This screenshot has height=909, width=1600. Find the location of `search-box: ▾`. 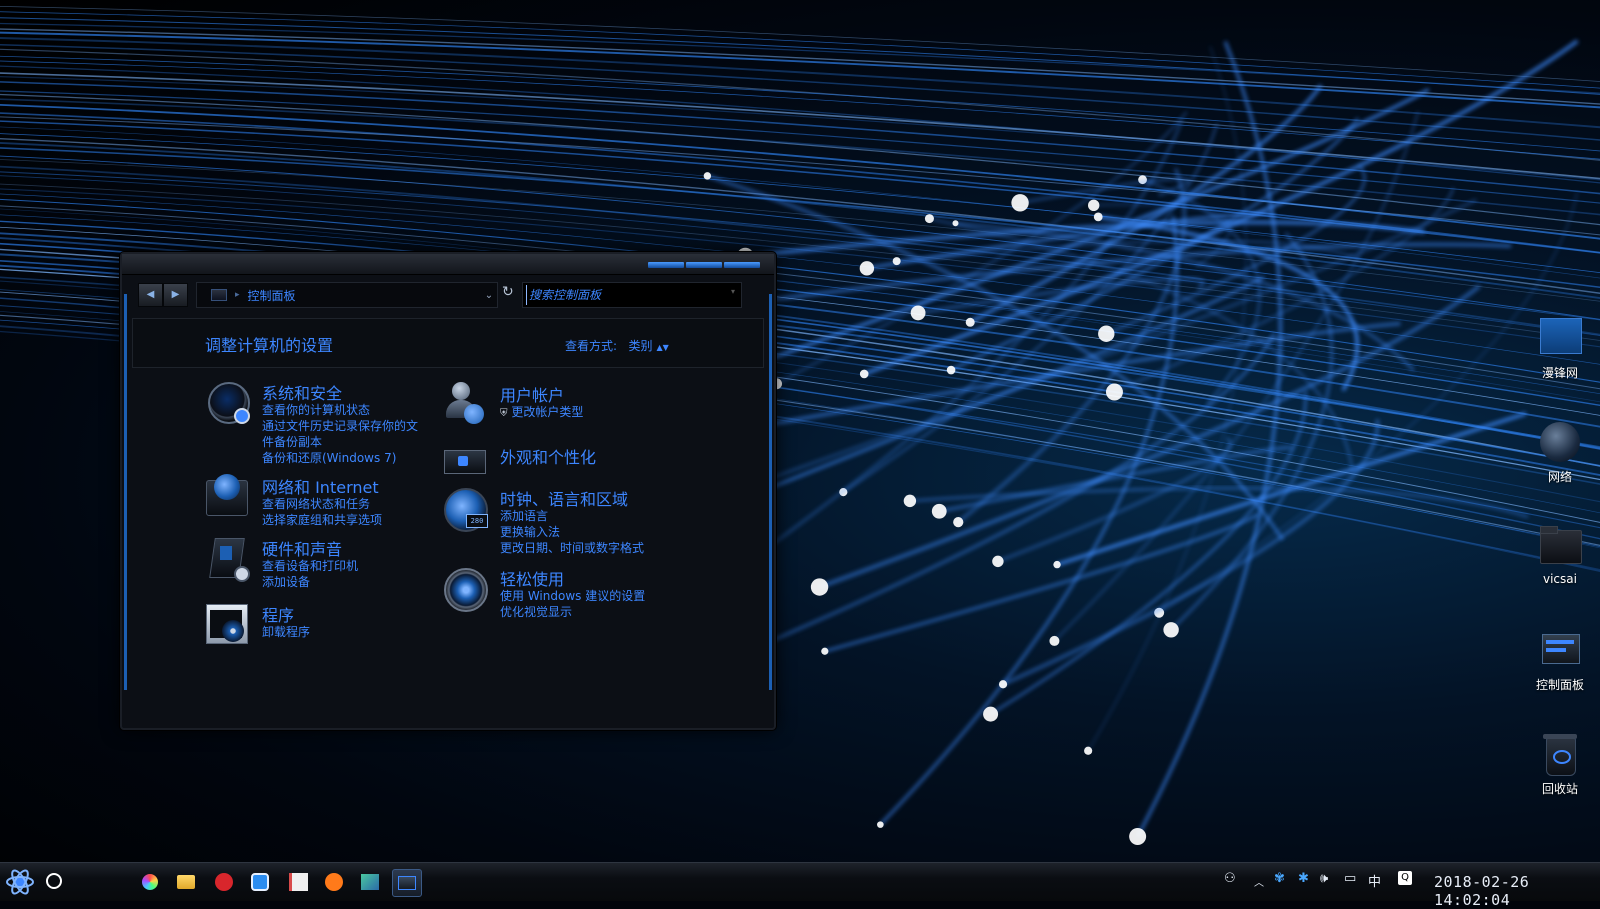

search-box: ▾ is located at coordinates (632, 295).